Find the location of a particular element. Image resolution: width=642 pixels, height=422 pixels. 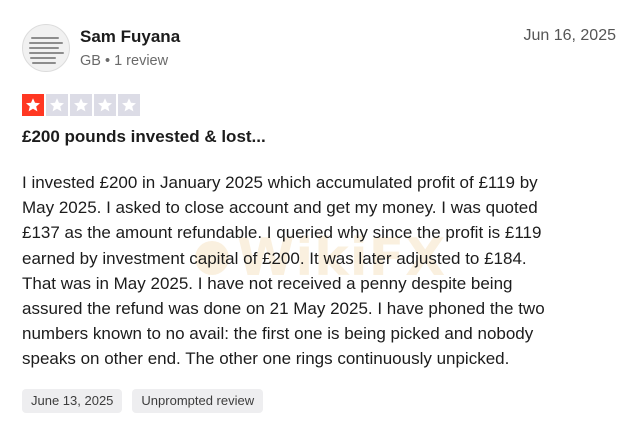

unprompted-review-tag: Unprompted review is located at coordinates (198, 401).